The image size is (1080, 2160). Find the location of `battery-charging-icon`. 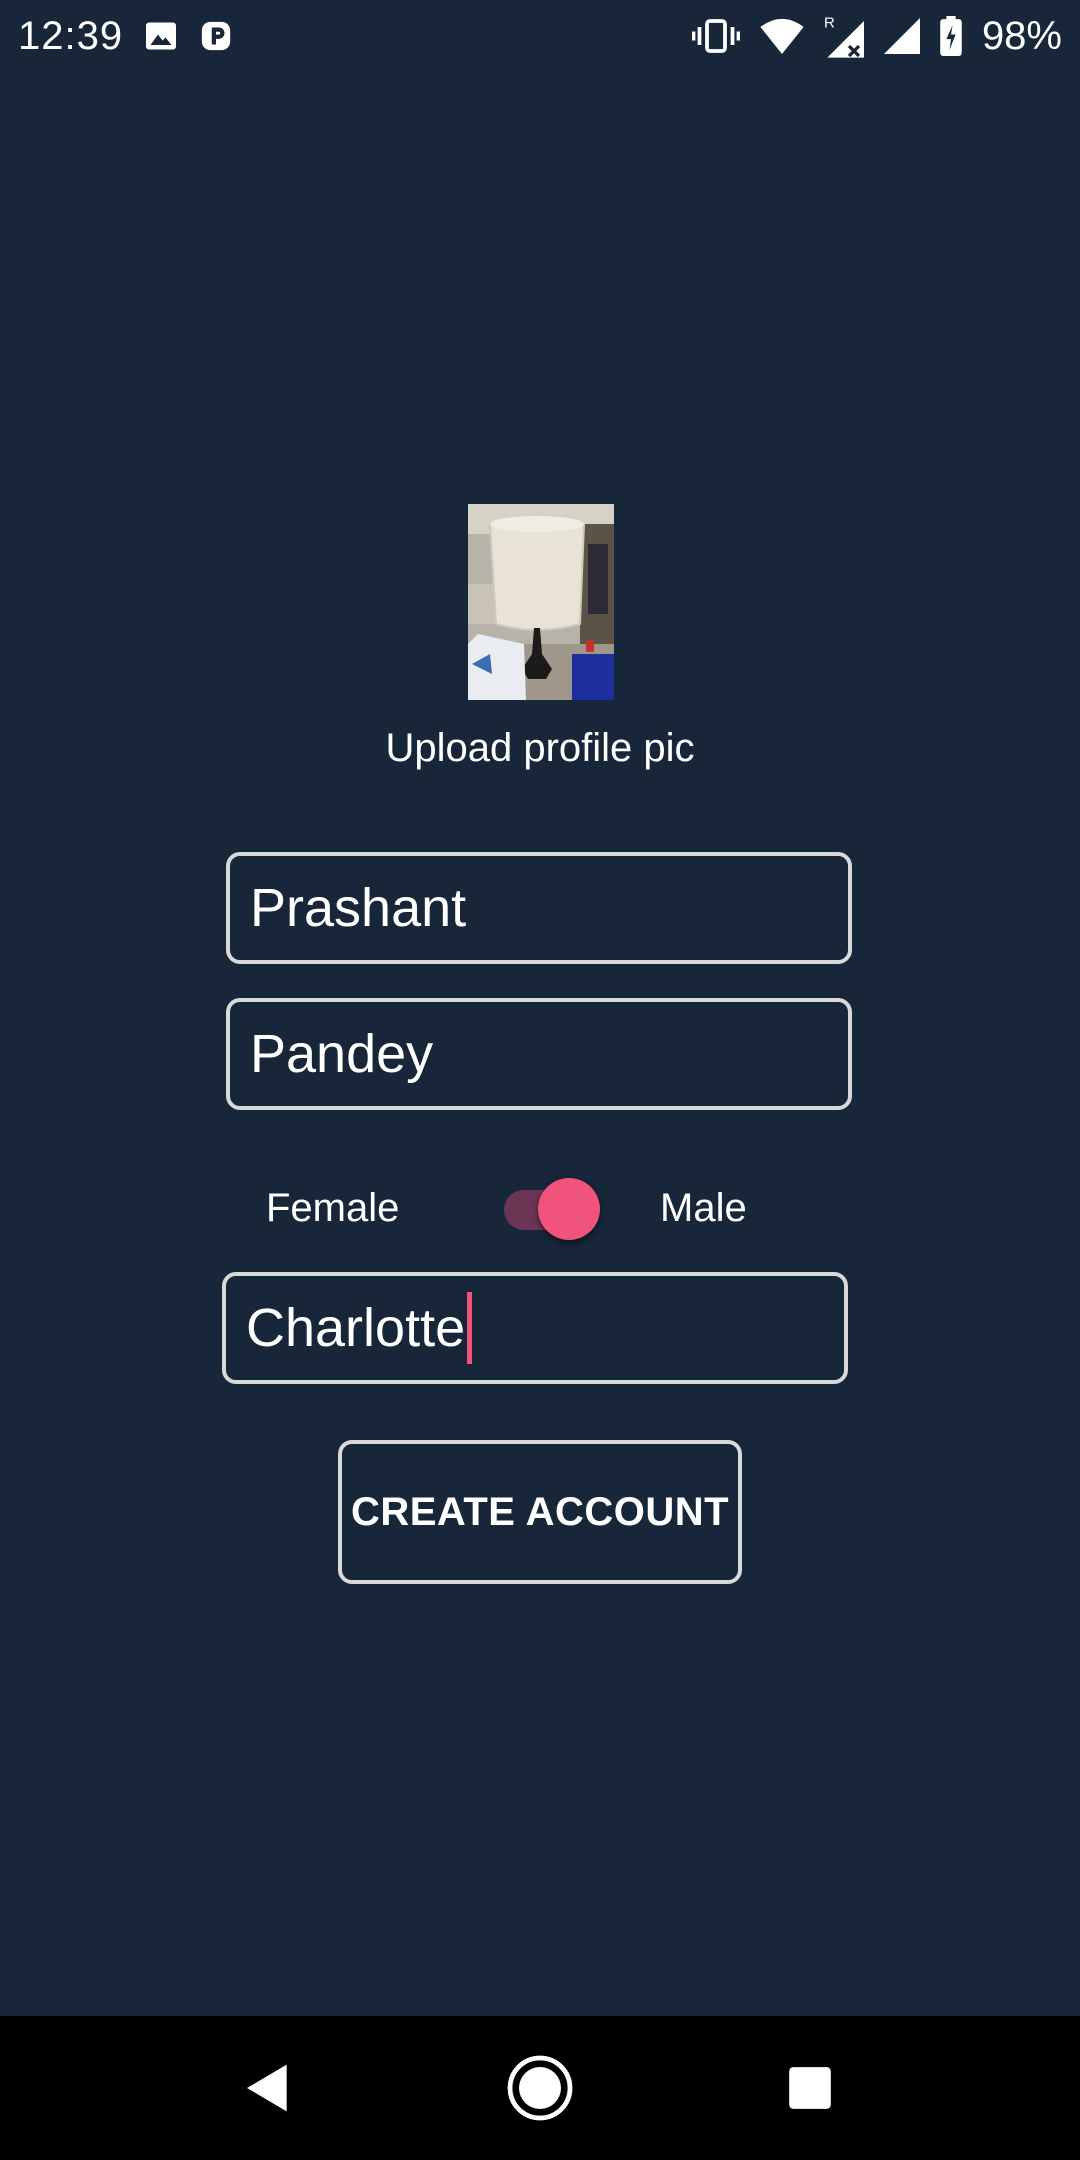

battery-charging-icon is located at coordinates (951, 36).